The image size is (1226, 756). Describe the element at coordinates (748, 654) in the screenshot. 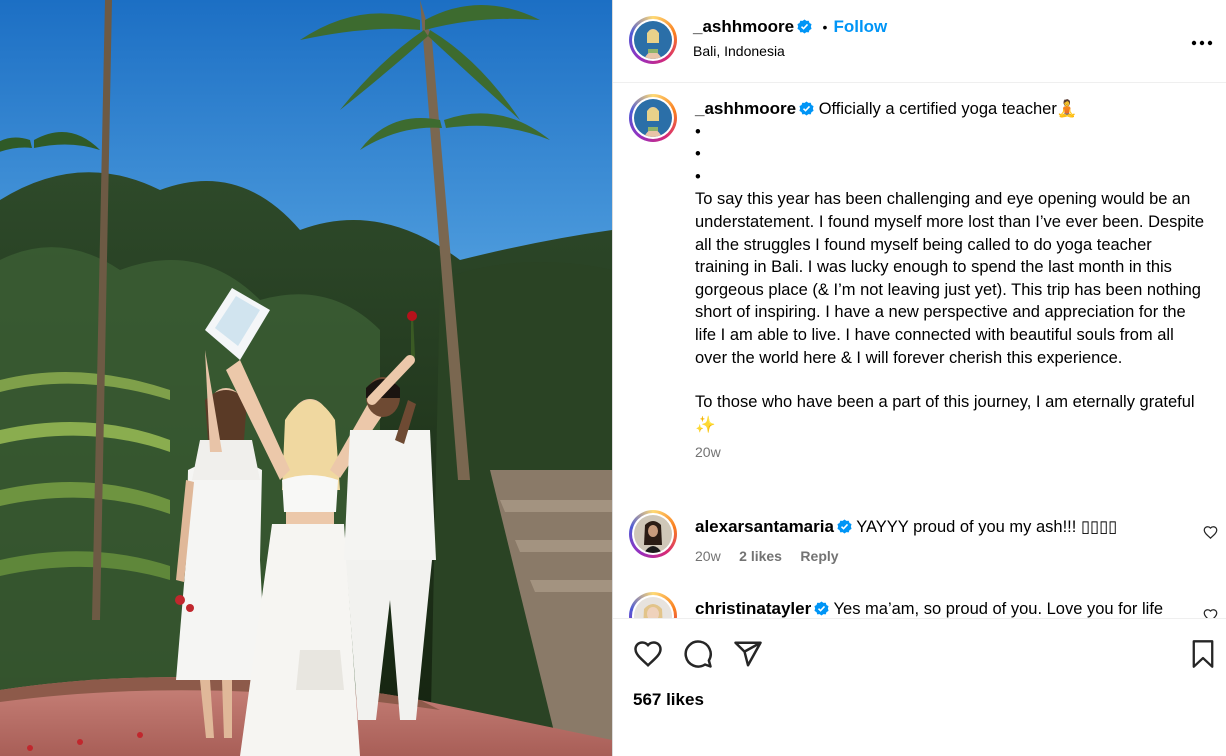

I see `share-icon` at that location.